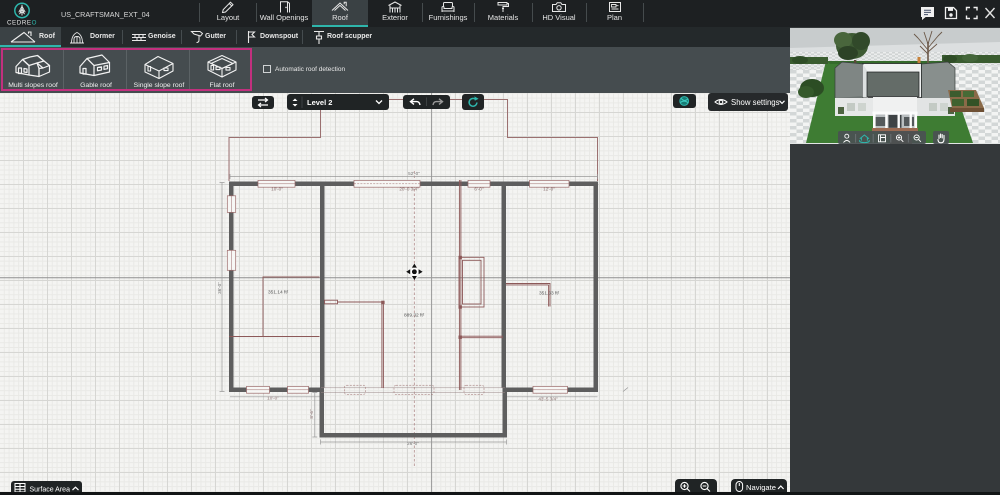  Describe the element at coordinates (548, 399) in the screenshot. I see `svg-text: 43'-5 3/4"` at that location.